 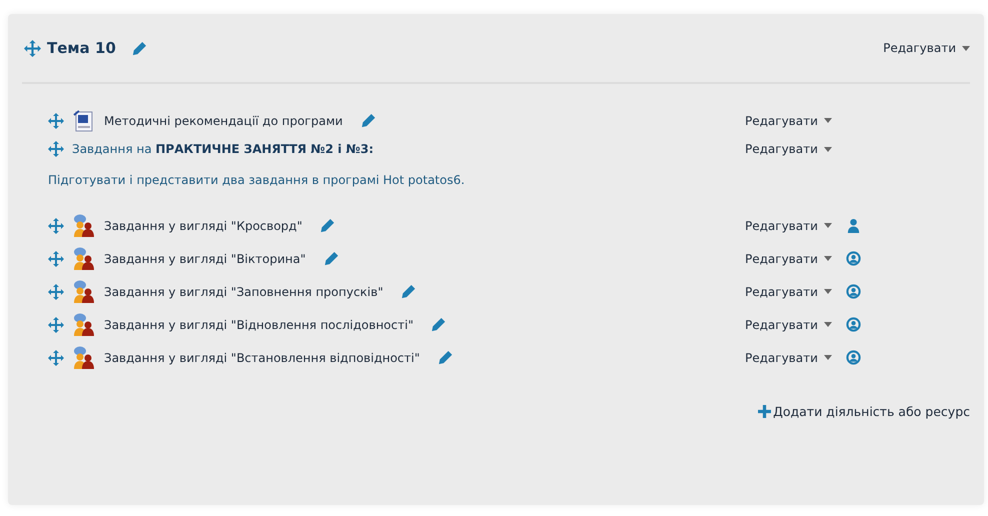 What do you see at coordinates (223, 149) in the screenshot?
I see `label-text: Завдання на ПРАКТИЧНЕ ЗАНЯТТЯ №2 і №3:` at bounding box center [223, 149].